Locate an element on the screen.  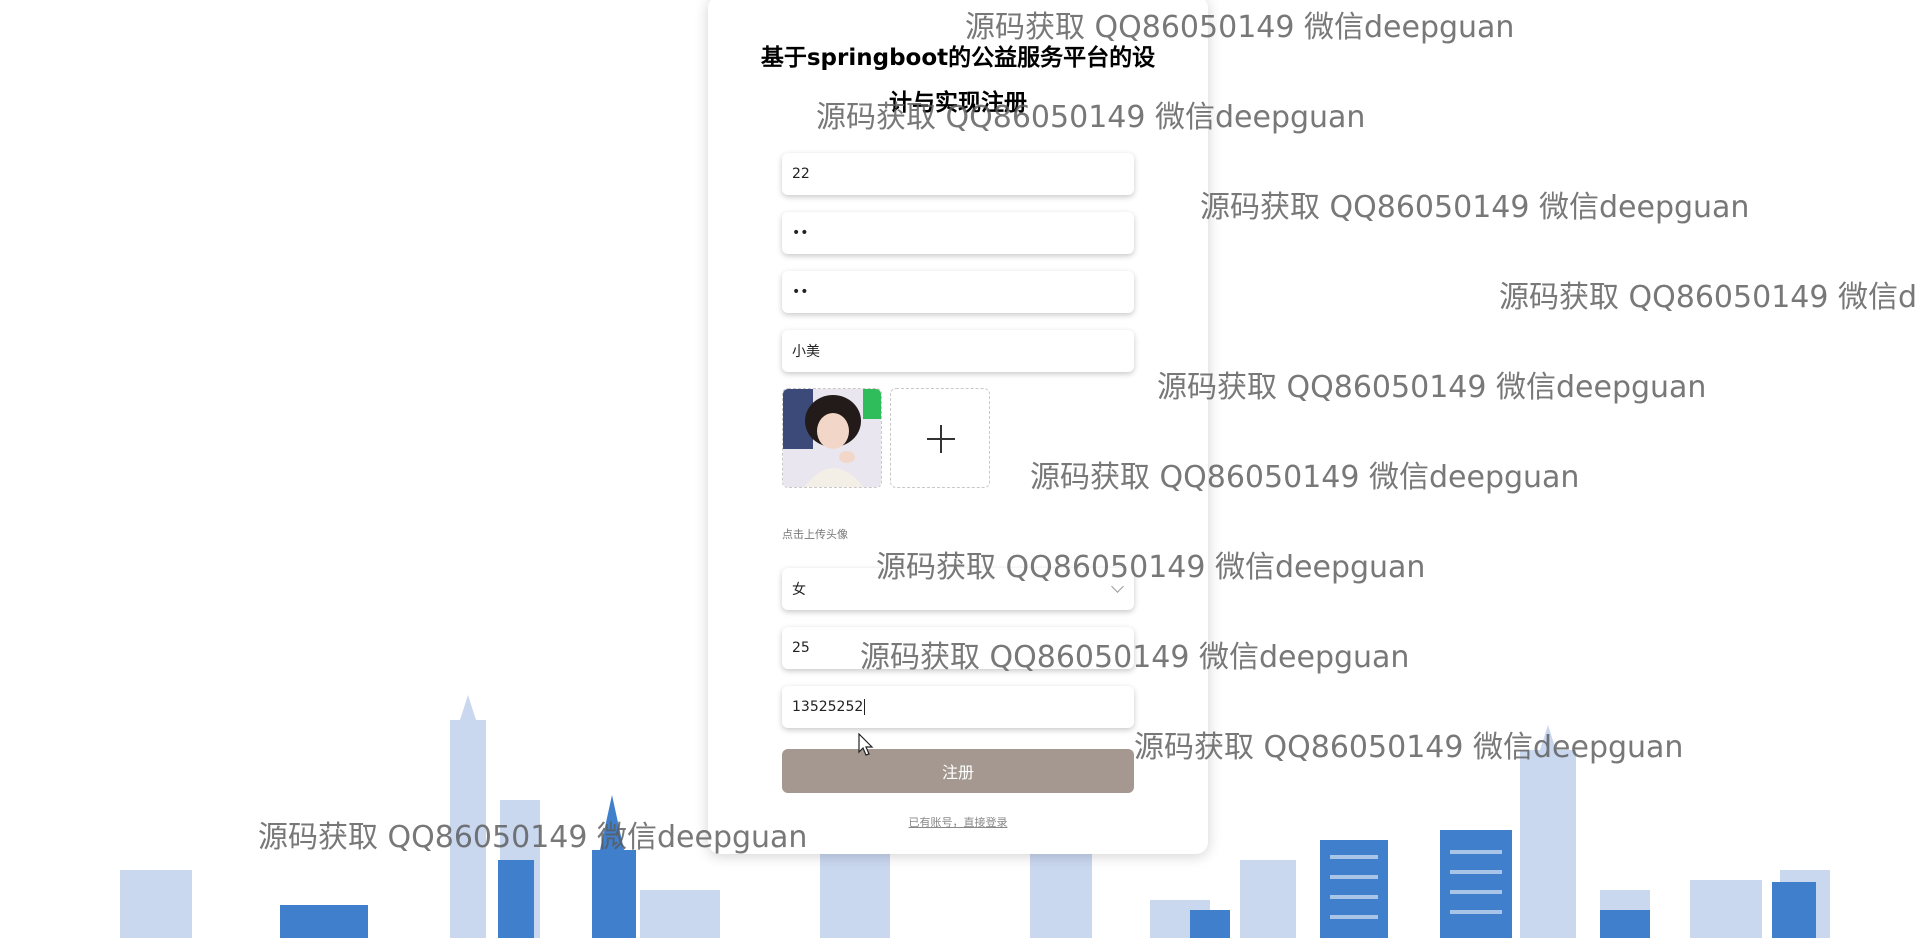
age-field: 25 is located at coordinates (958, 648).